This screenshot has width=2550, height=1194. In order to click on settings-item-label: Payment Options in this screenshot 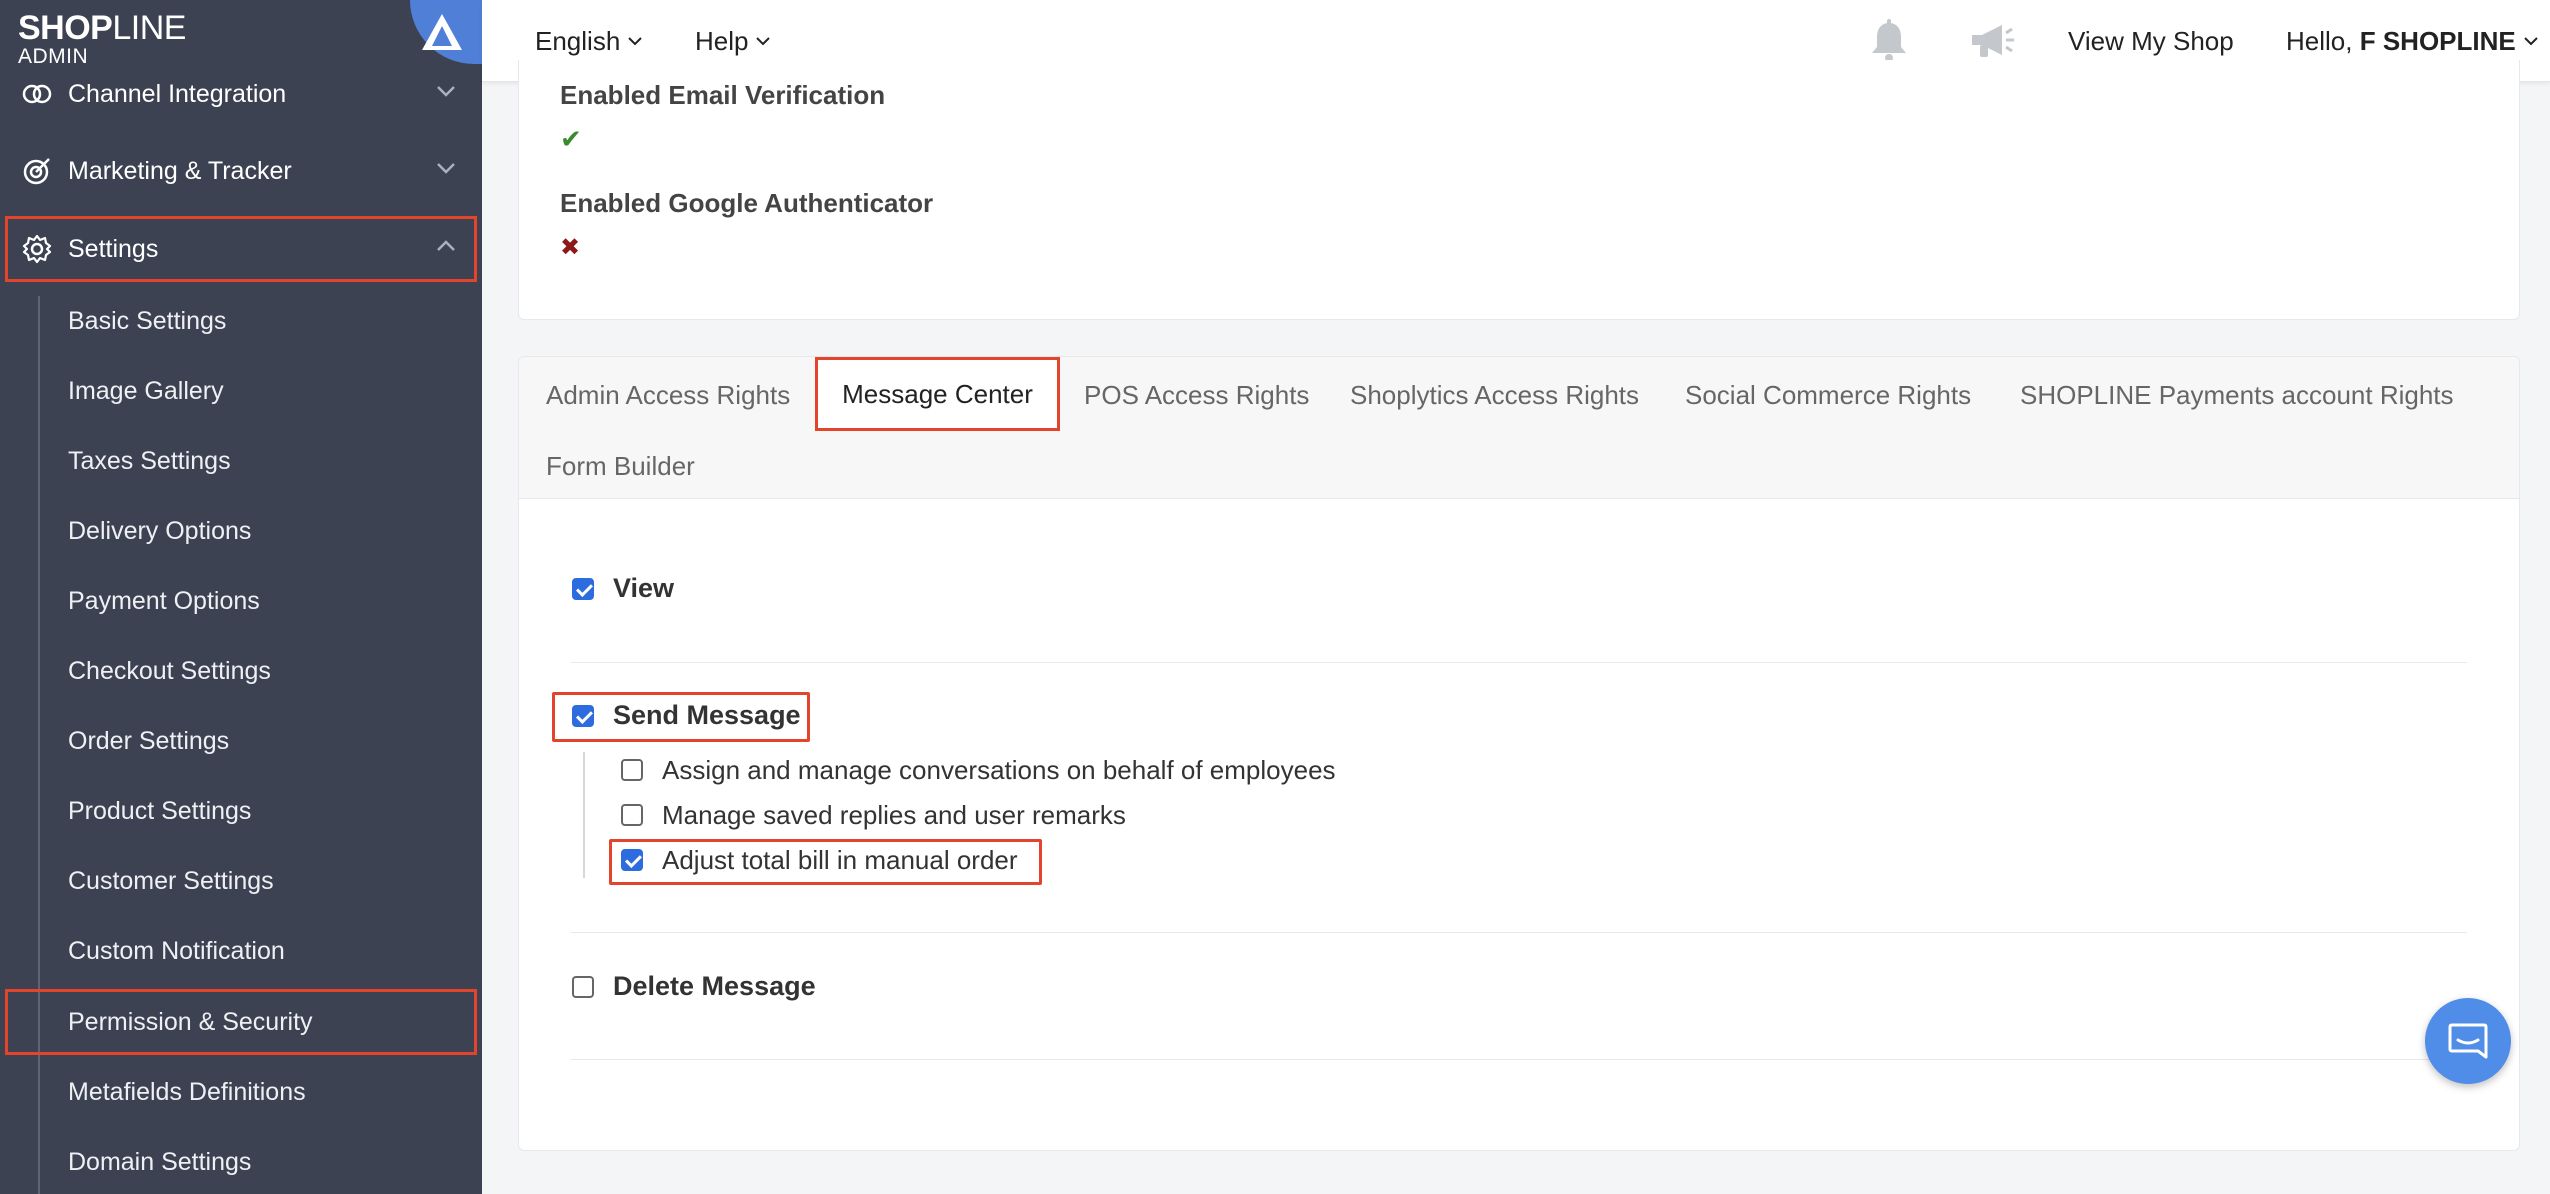, I will do `click(164, 600)`.